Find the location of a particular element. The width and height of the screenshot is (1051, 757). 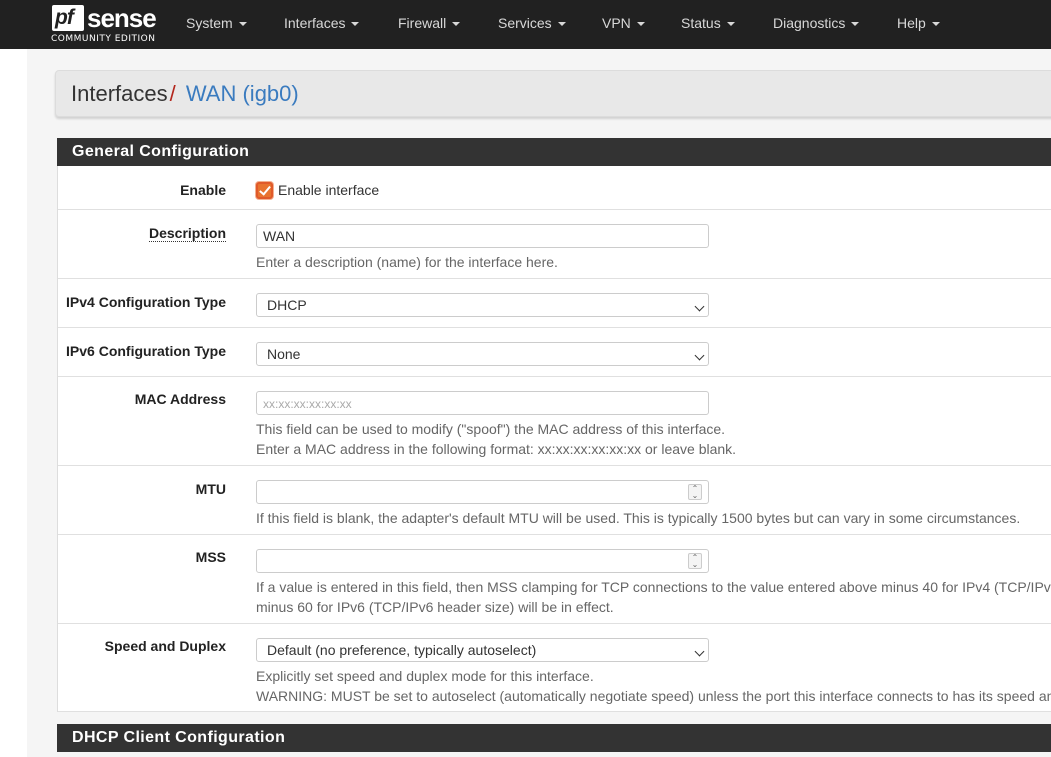

general-config-heading: General Configuration is located at coordinates (554, 152).